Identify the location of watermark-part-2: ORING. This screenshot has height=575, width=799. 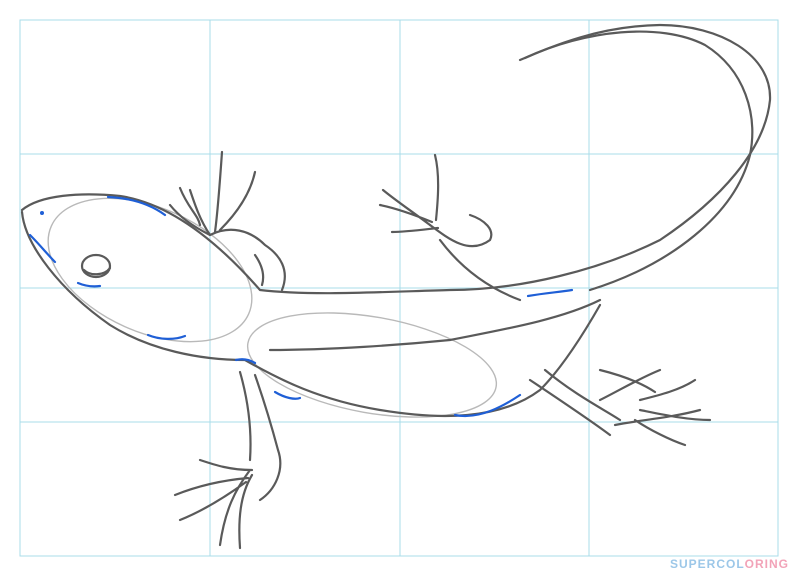
(766, 564).